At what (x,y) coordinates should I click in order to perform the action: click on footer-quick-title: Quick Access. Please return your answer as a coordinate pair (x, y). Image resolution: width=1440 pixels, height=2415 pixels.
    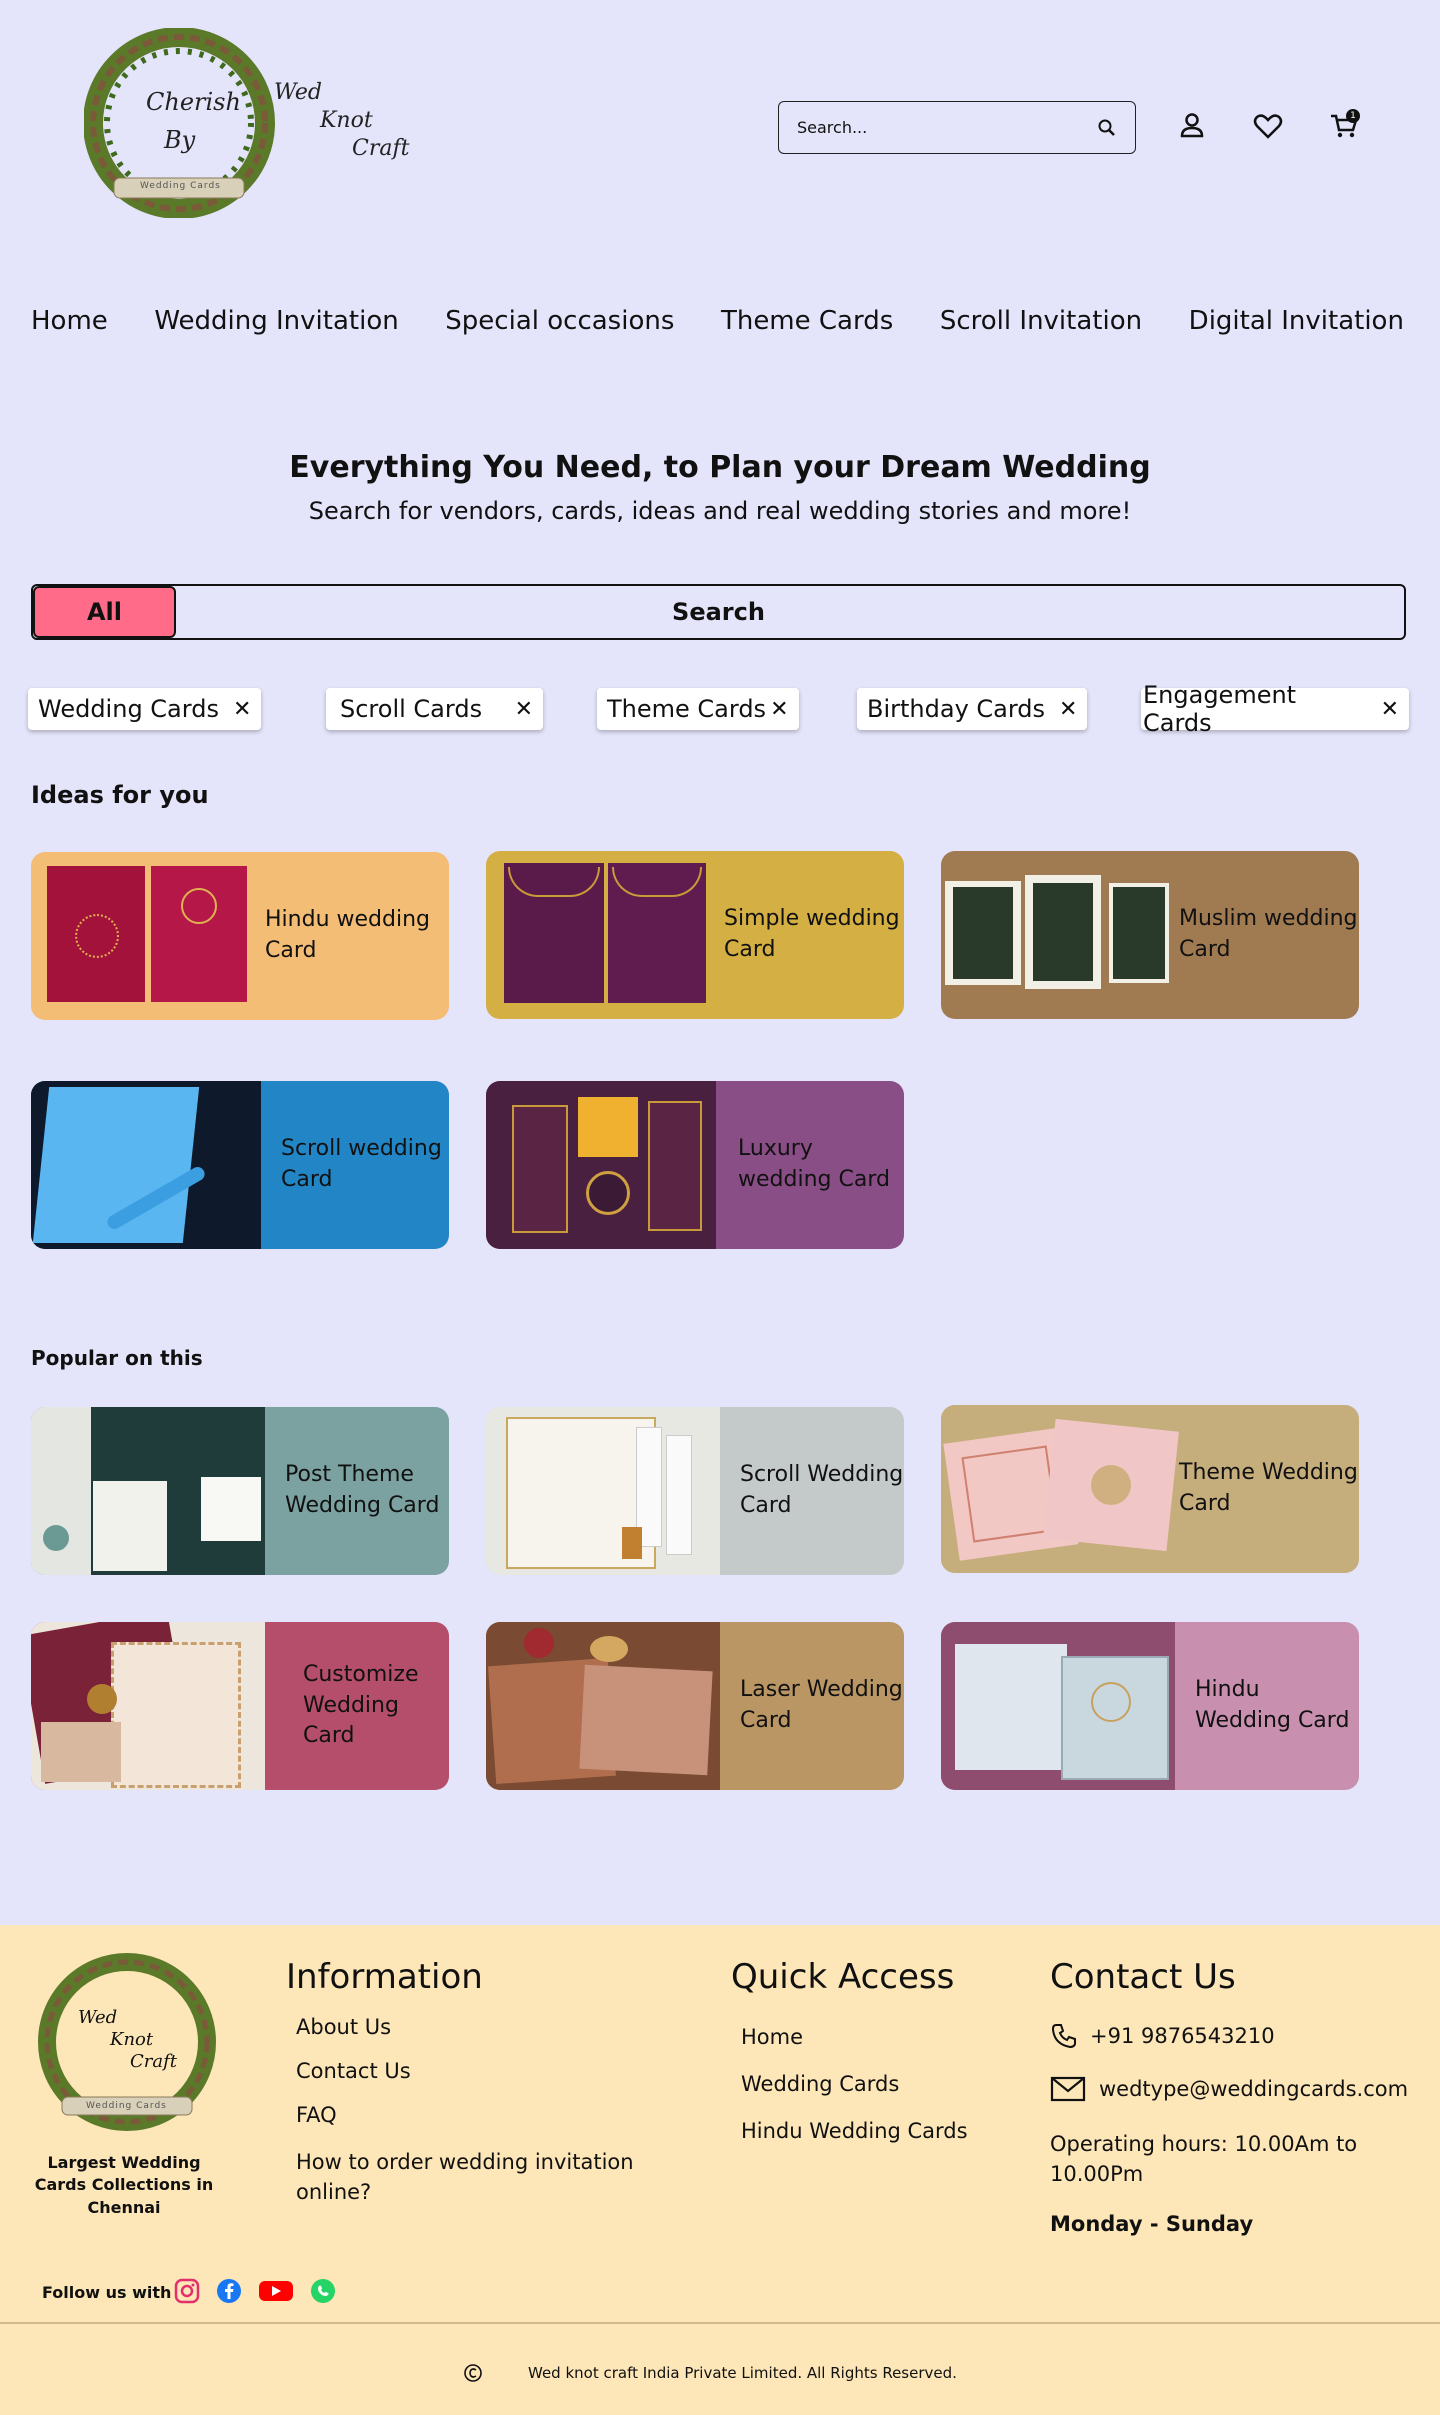
    Looking at the image, I should click on (843, 1977).